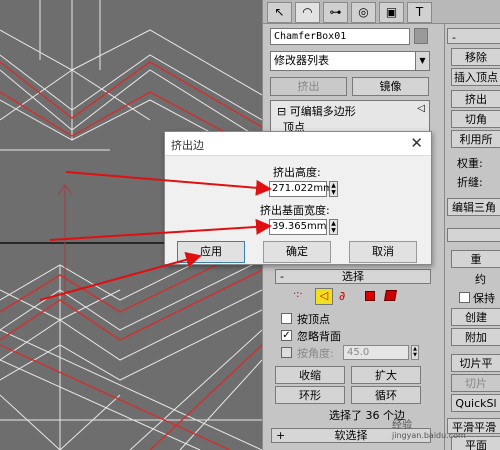 The height and width of the screenshot is (450, 500). I want to click on selection-rollout-header: - 选择, so click(353, 276).